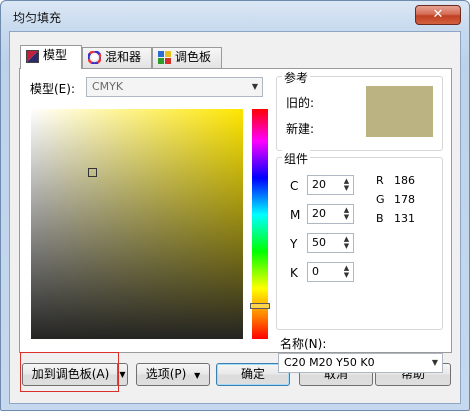 The height and width of the screenshot is (411, 470). I want to click on m-spinbox: 20 ▲ ▼, so click(330, 214).